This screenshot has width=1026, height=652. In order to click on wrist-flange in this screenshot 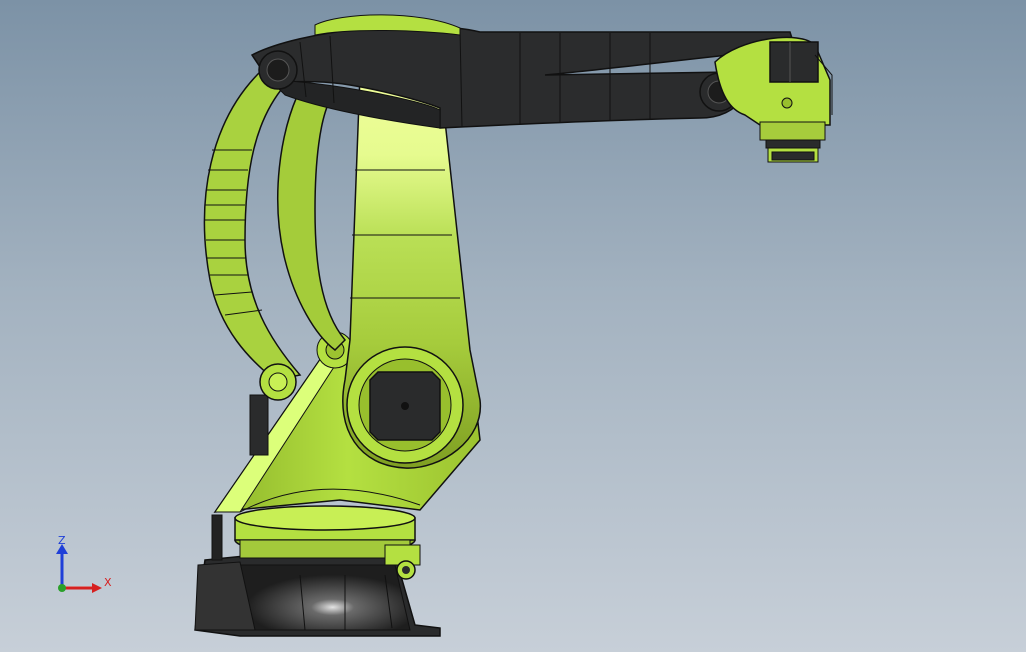, I will do `click(773, 99)`.